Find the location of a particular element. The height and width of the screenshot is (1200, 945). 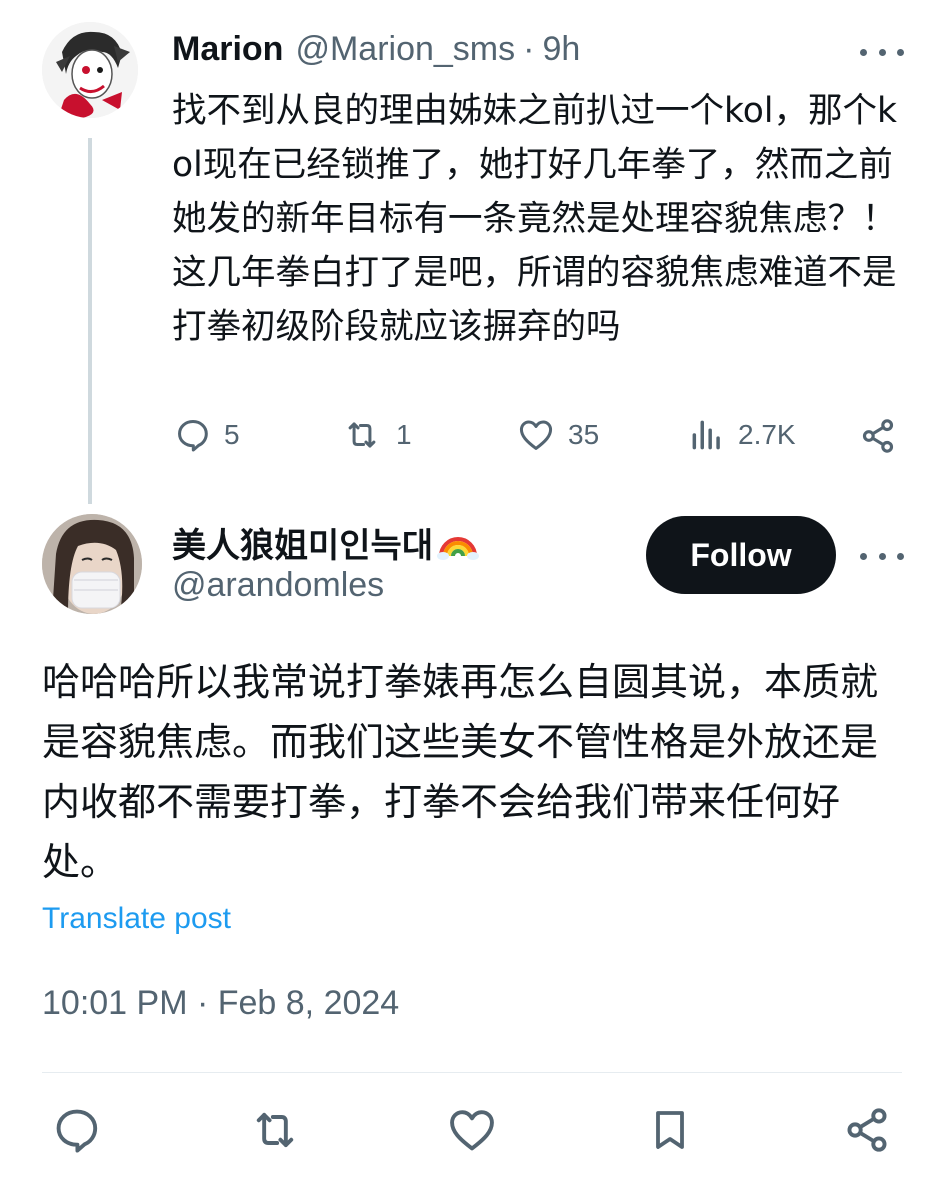

reply-avatar is located at coordinates (92, 564).